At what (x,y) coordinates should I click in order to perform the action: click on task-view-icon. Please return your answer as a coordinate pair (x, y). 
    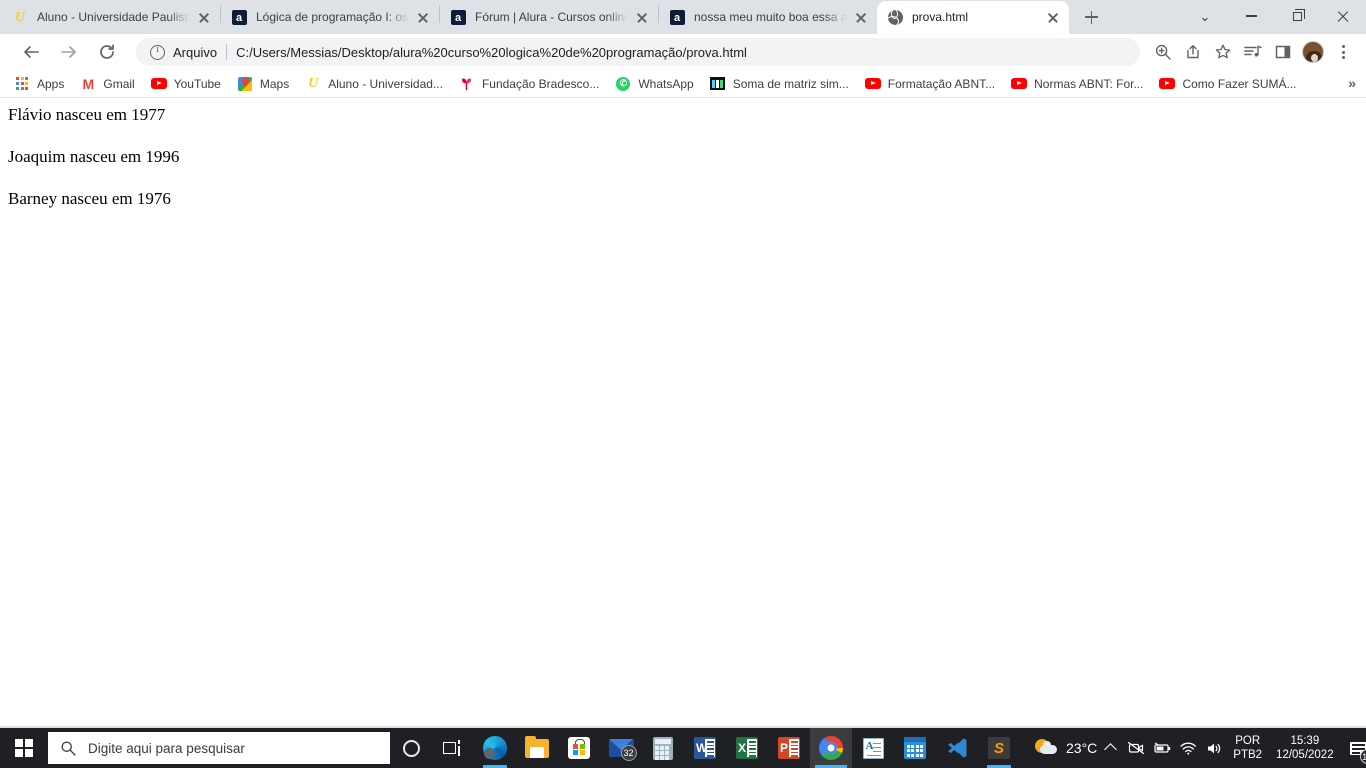
    Looking at the image, I should click on (453, 748).